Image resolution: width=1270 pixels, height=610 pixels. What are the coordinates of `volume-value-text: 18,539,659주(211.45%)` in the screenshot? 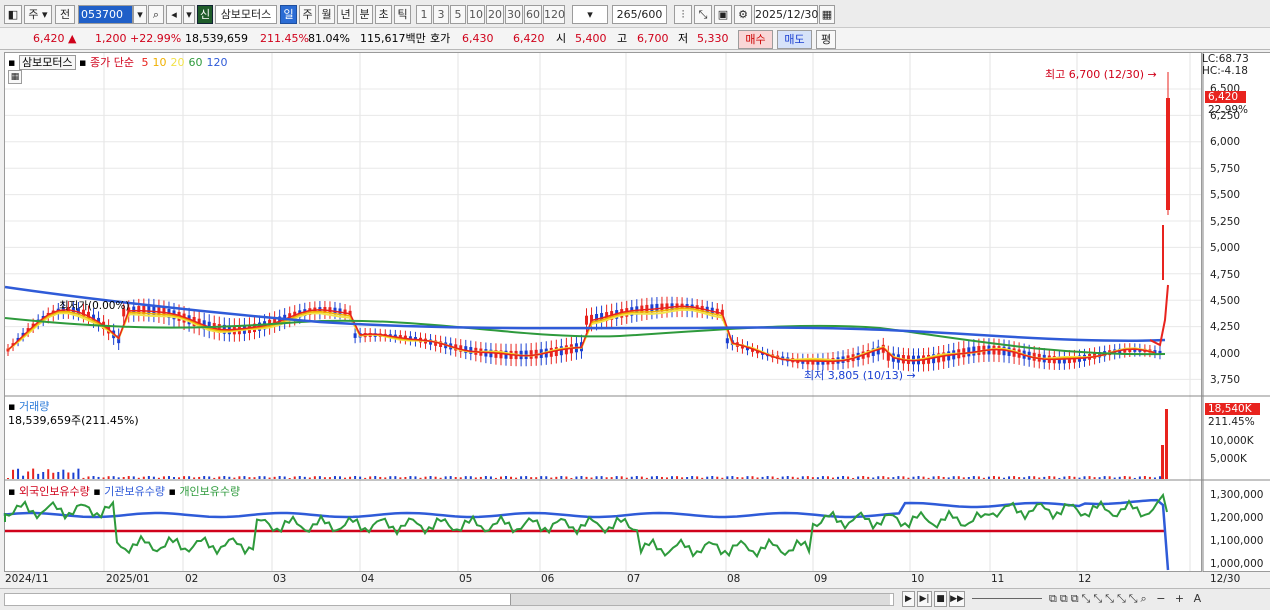 It's located at (73, 420).